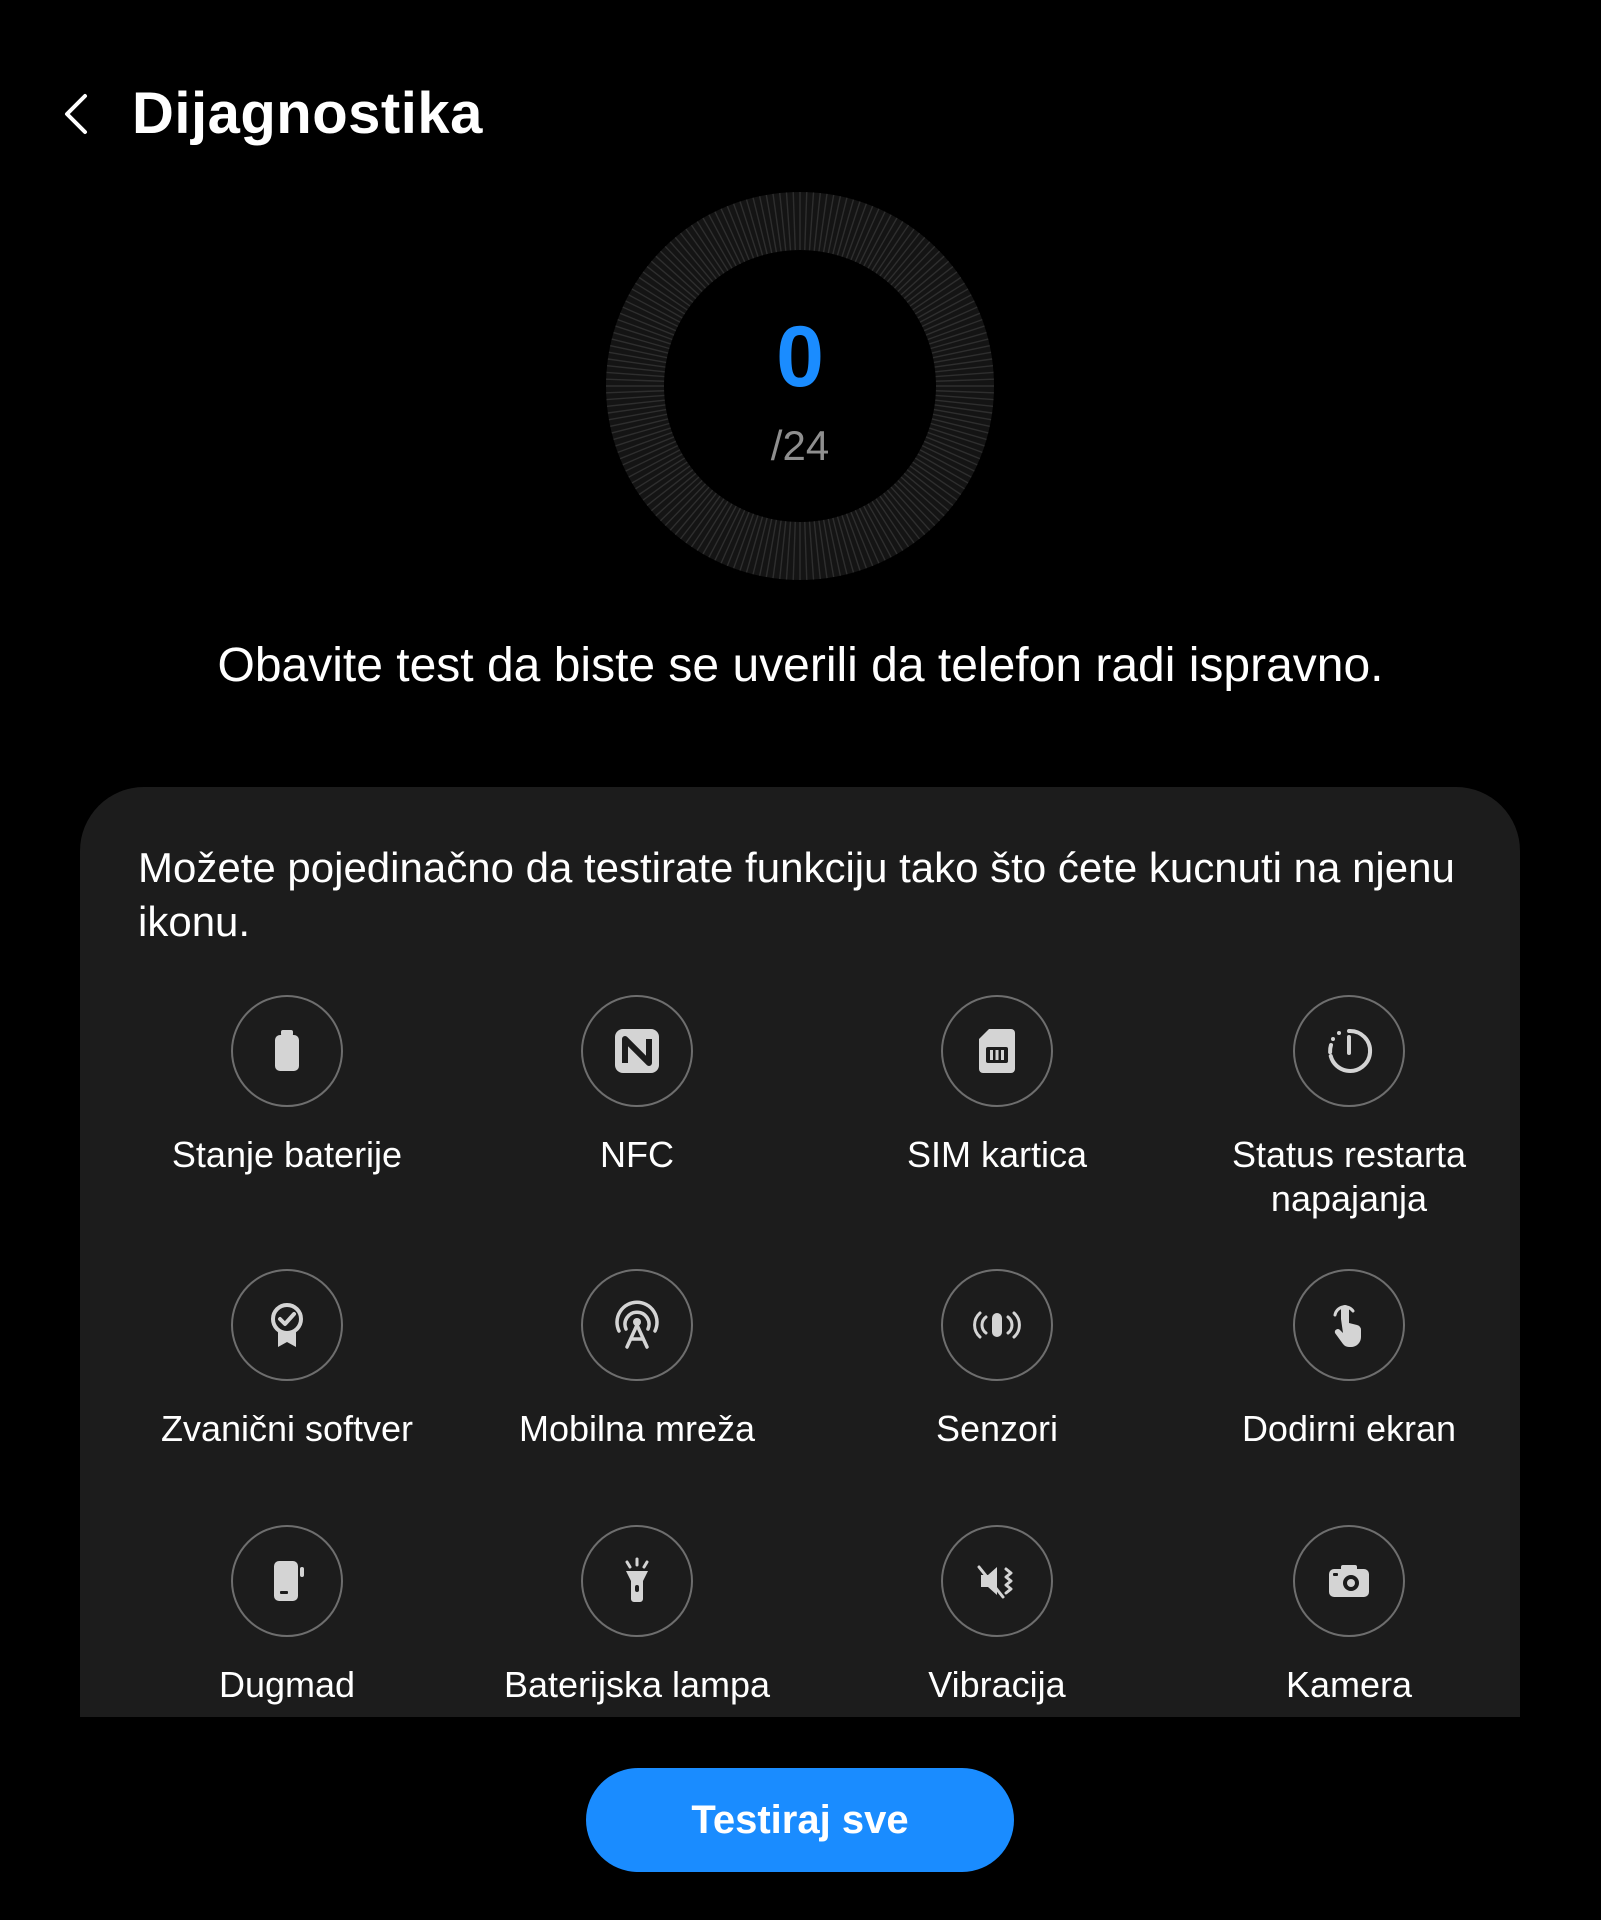 This screenshot has width=1601, height=1920. What do you see at coordinates (997, 1428) in the screenshot?
I see `test-label: Senzori` at bounding box center [997, 1428].